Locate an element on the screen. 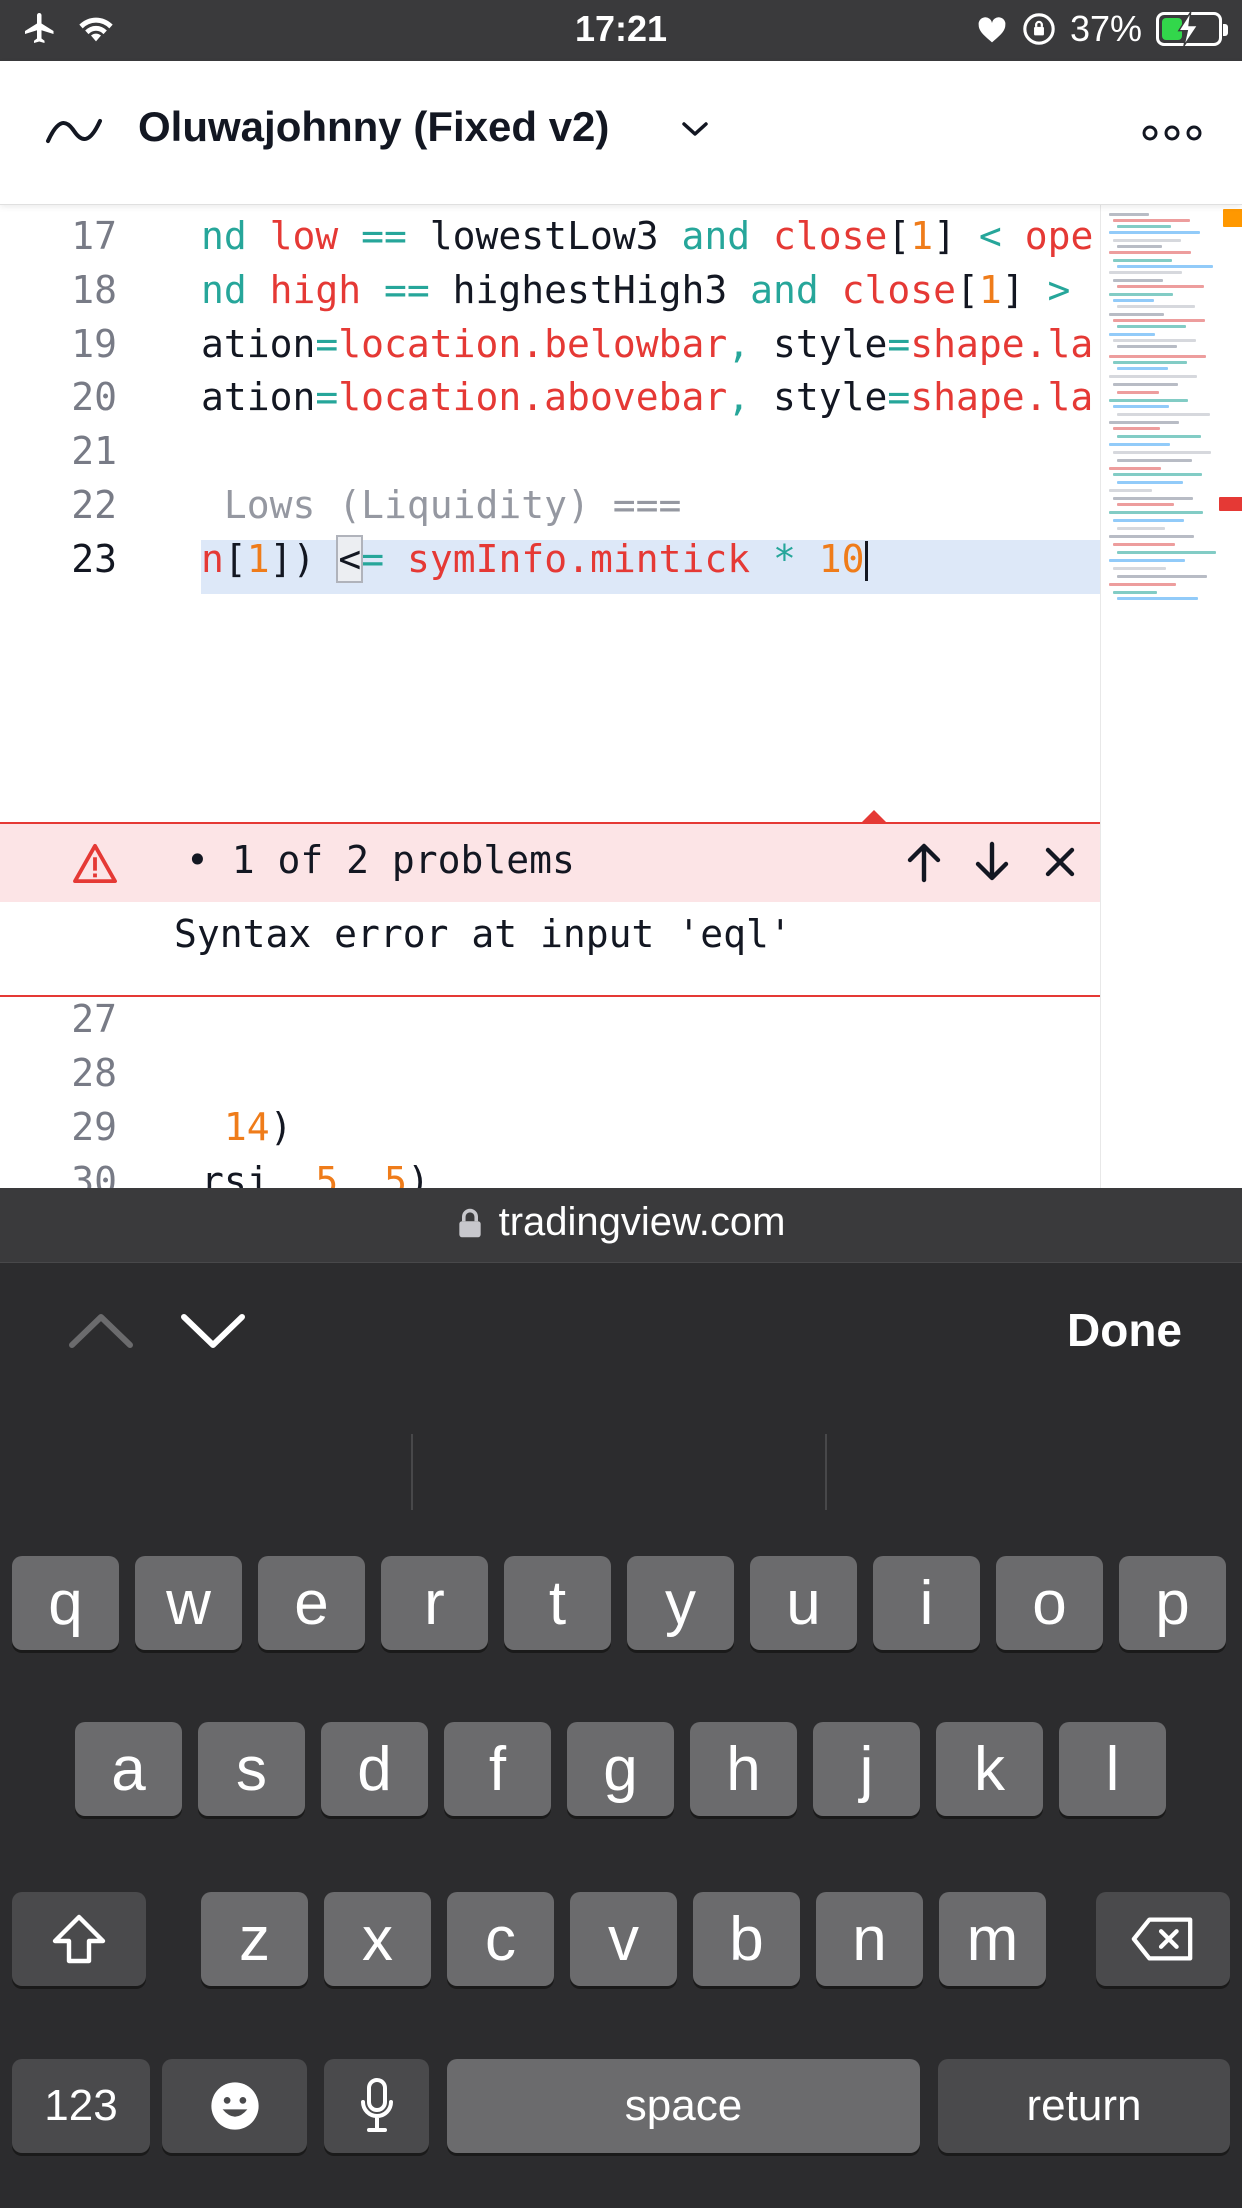  code-token: location.abovebar is located at coordinates (533, 397).